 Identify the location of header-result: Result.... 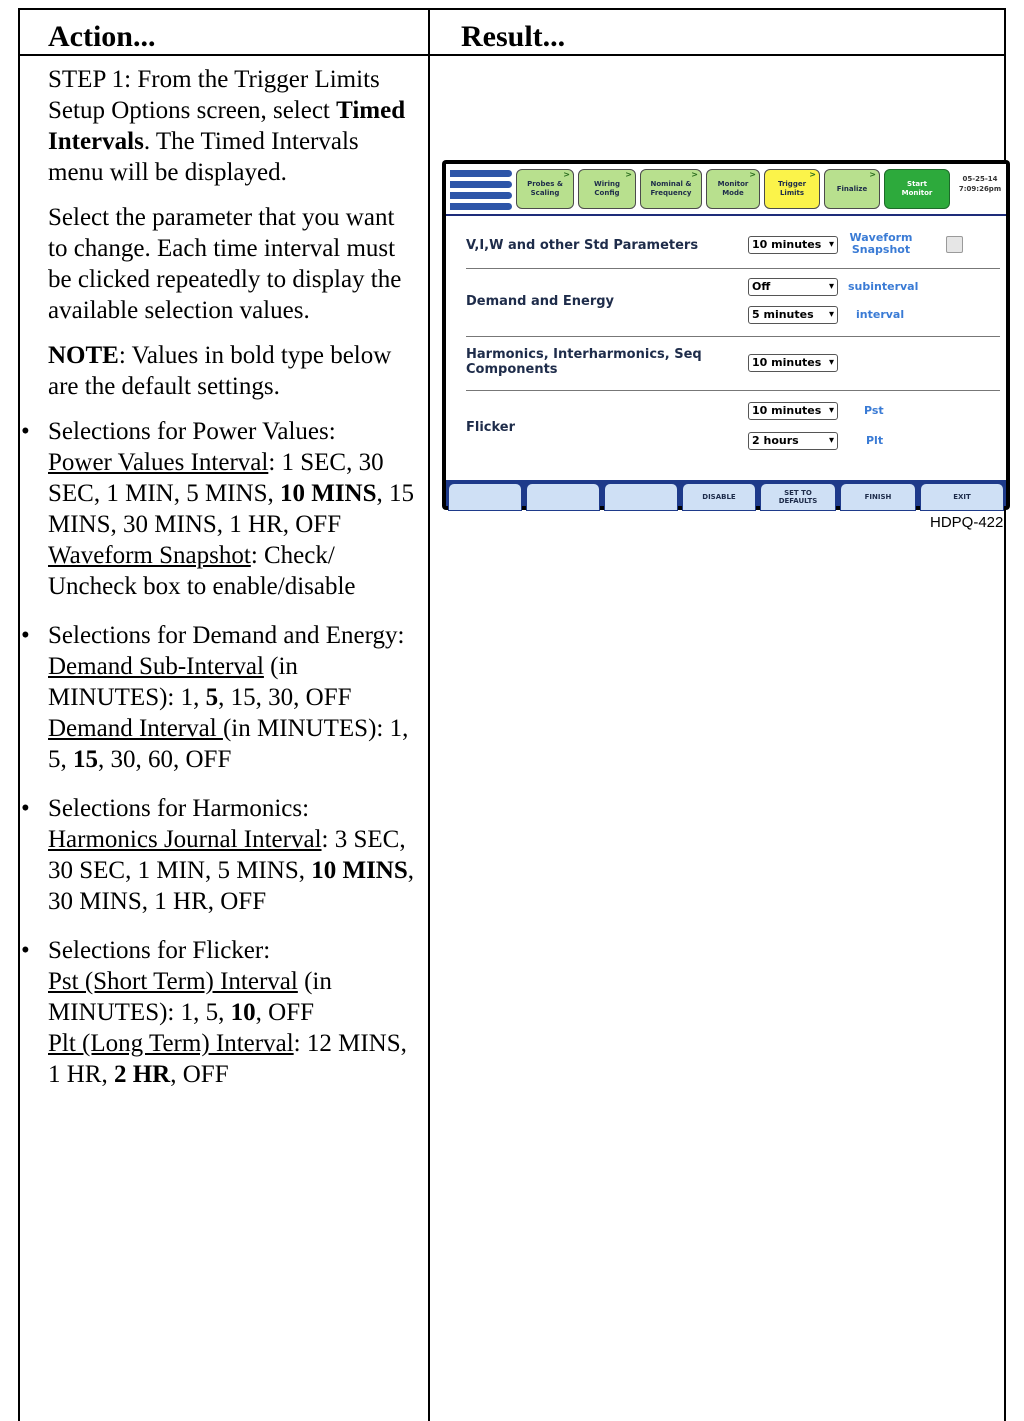
(513, 36).